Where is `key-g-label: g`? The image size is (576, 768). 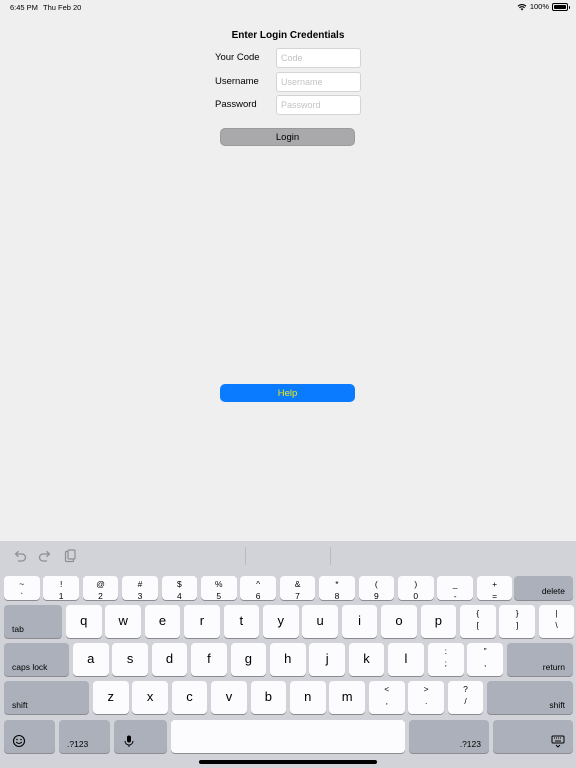
key-g-label: g is located at coordinates (248, 658).